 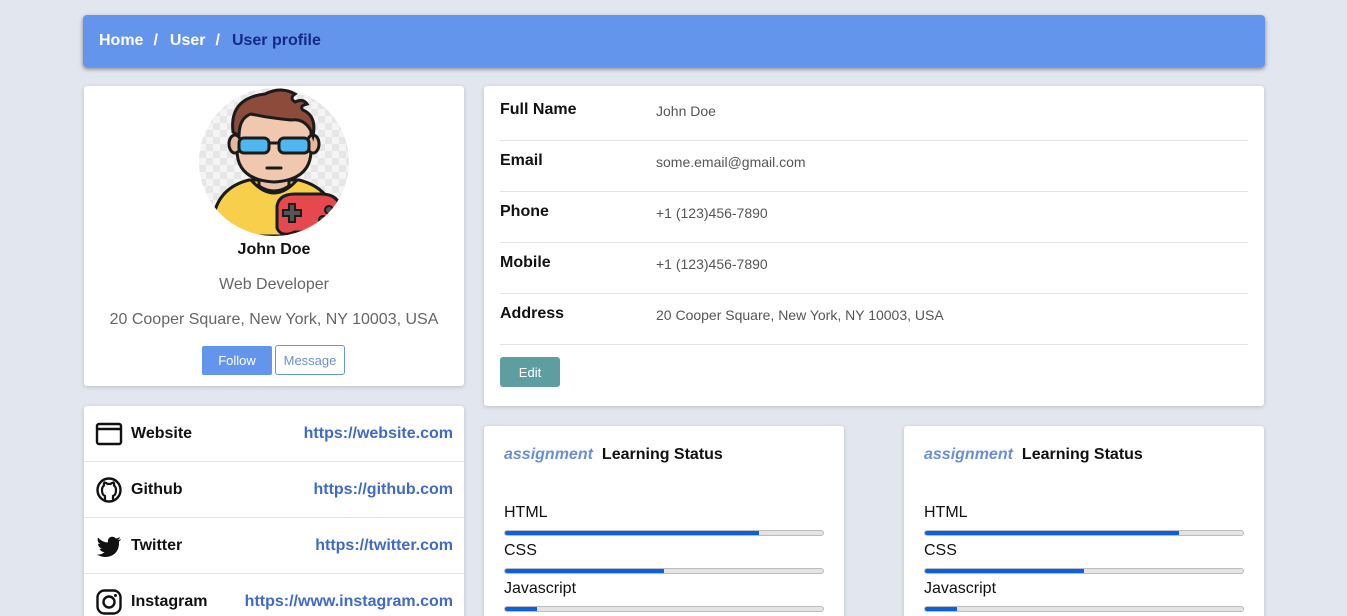 I want to click on breadcrumb: Home / User / User profile, so click(x=674, y=41).